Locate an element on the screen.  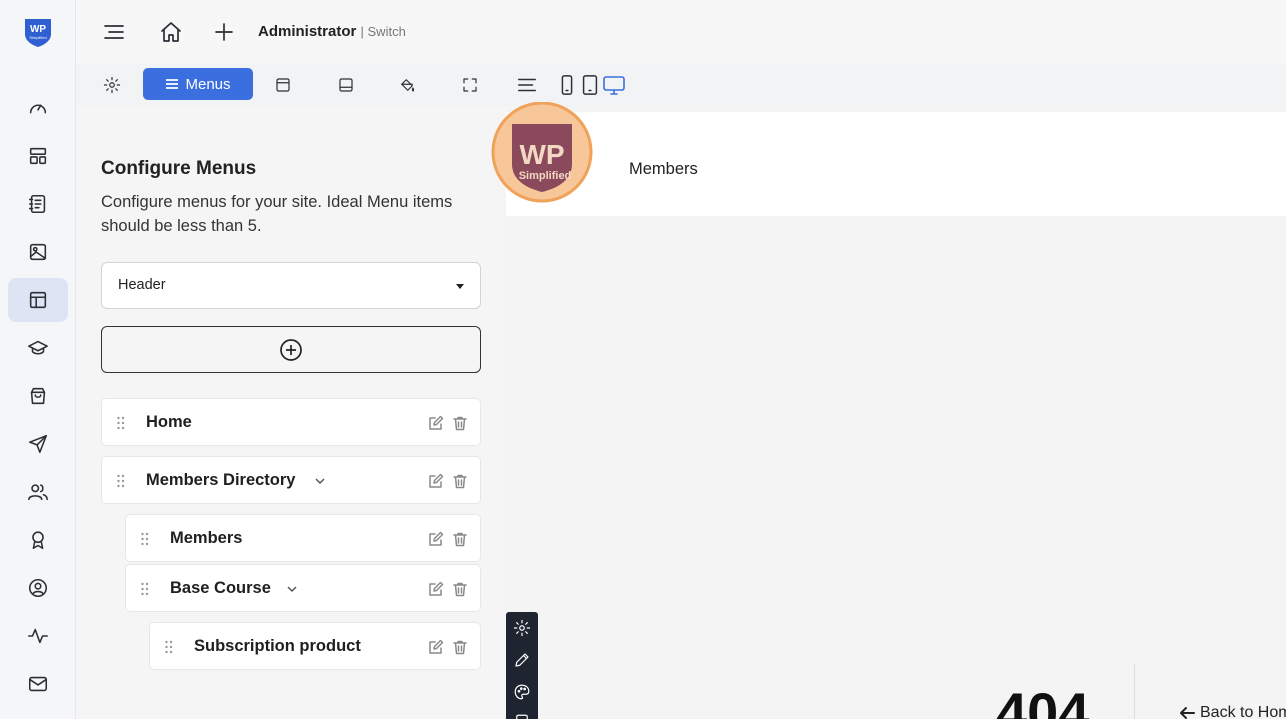
rail-account is located at coordinates (38, 588).